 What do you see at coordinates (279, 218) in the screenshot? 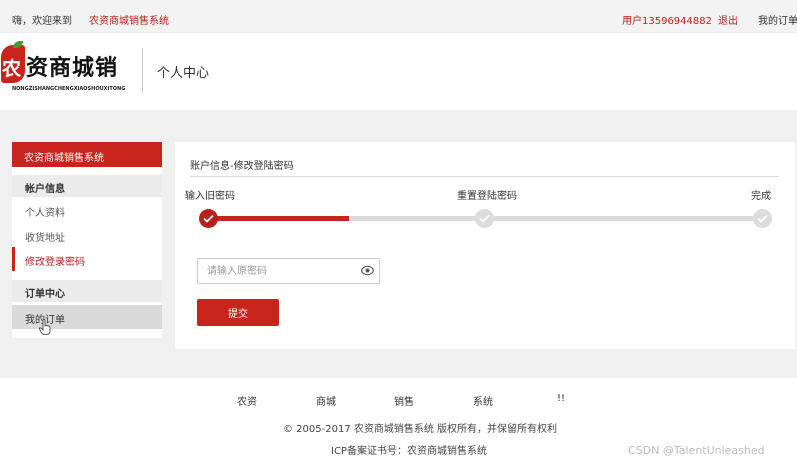
I see `progress-fill` at bounding box center [279, 218].